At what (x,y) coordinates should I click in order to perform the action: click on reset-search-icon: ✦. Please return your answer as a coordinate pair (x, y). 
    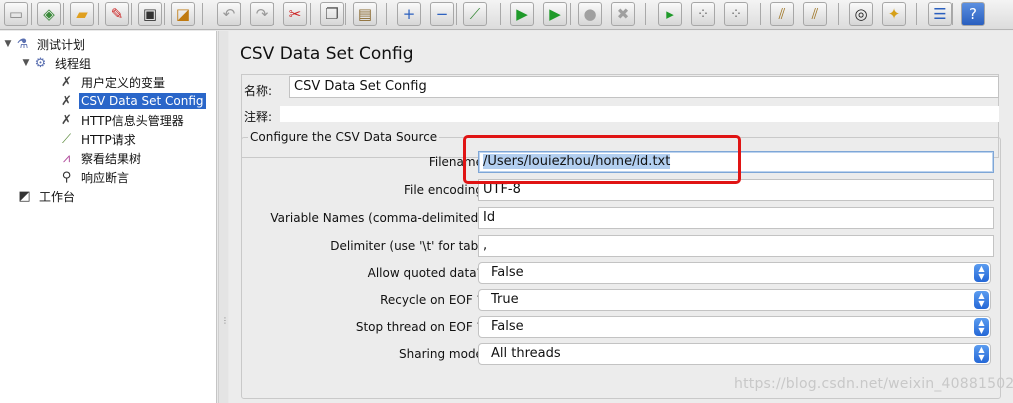
    Looking at the image, I should click on (894, 13).